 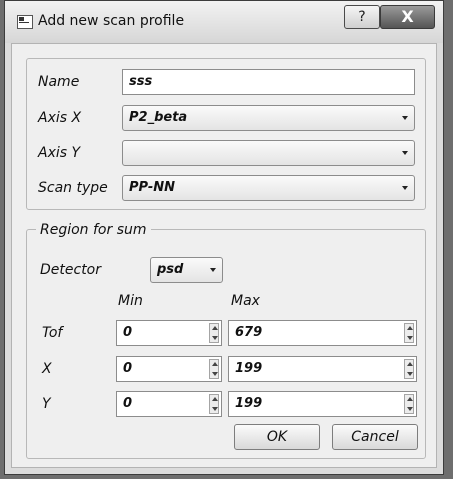 I want to click on tof-max-value: 679, so click(x=249, y=332).